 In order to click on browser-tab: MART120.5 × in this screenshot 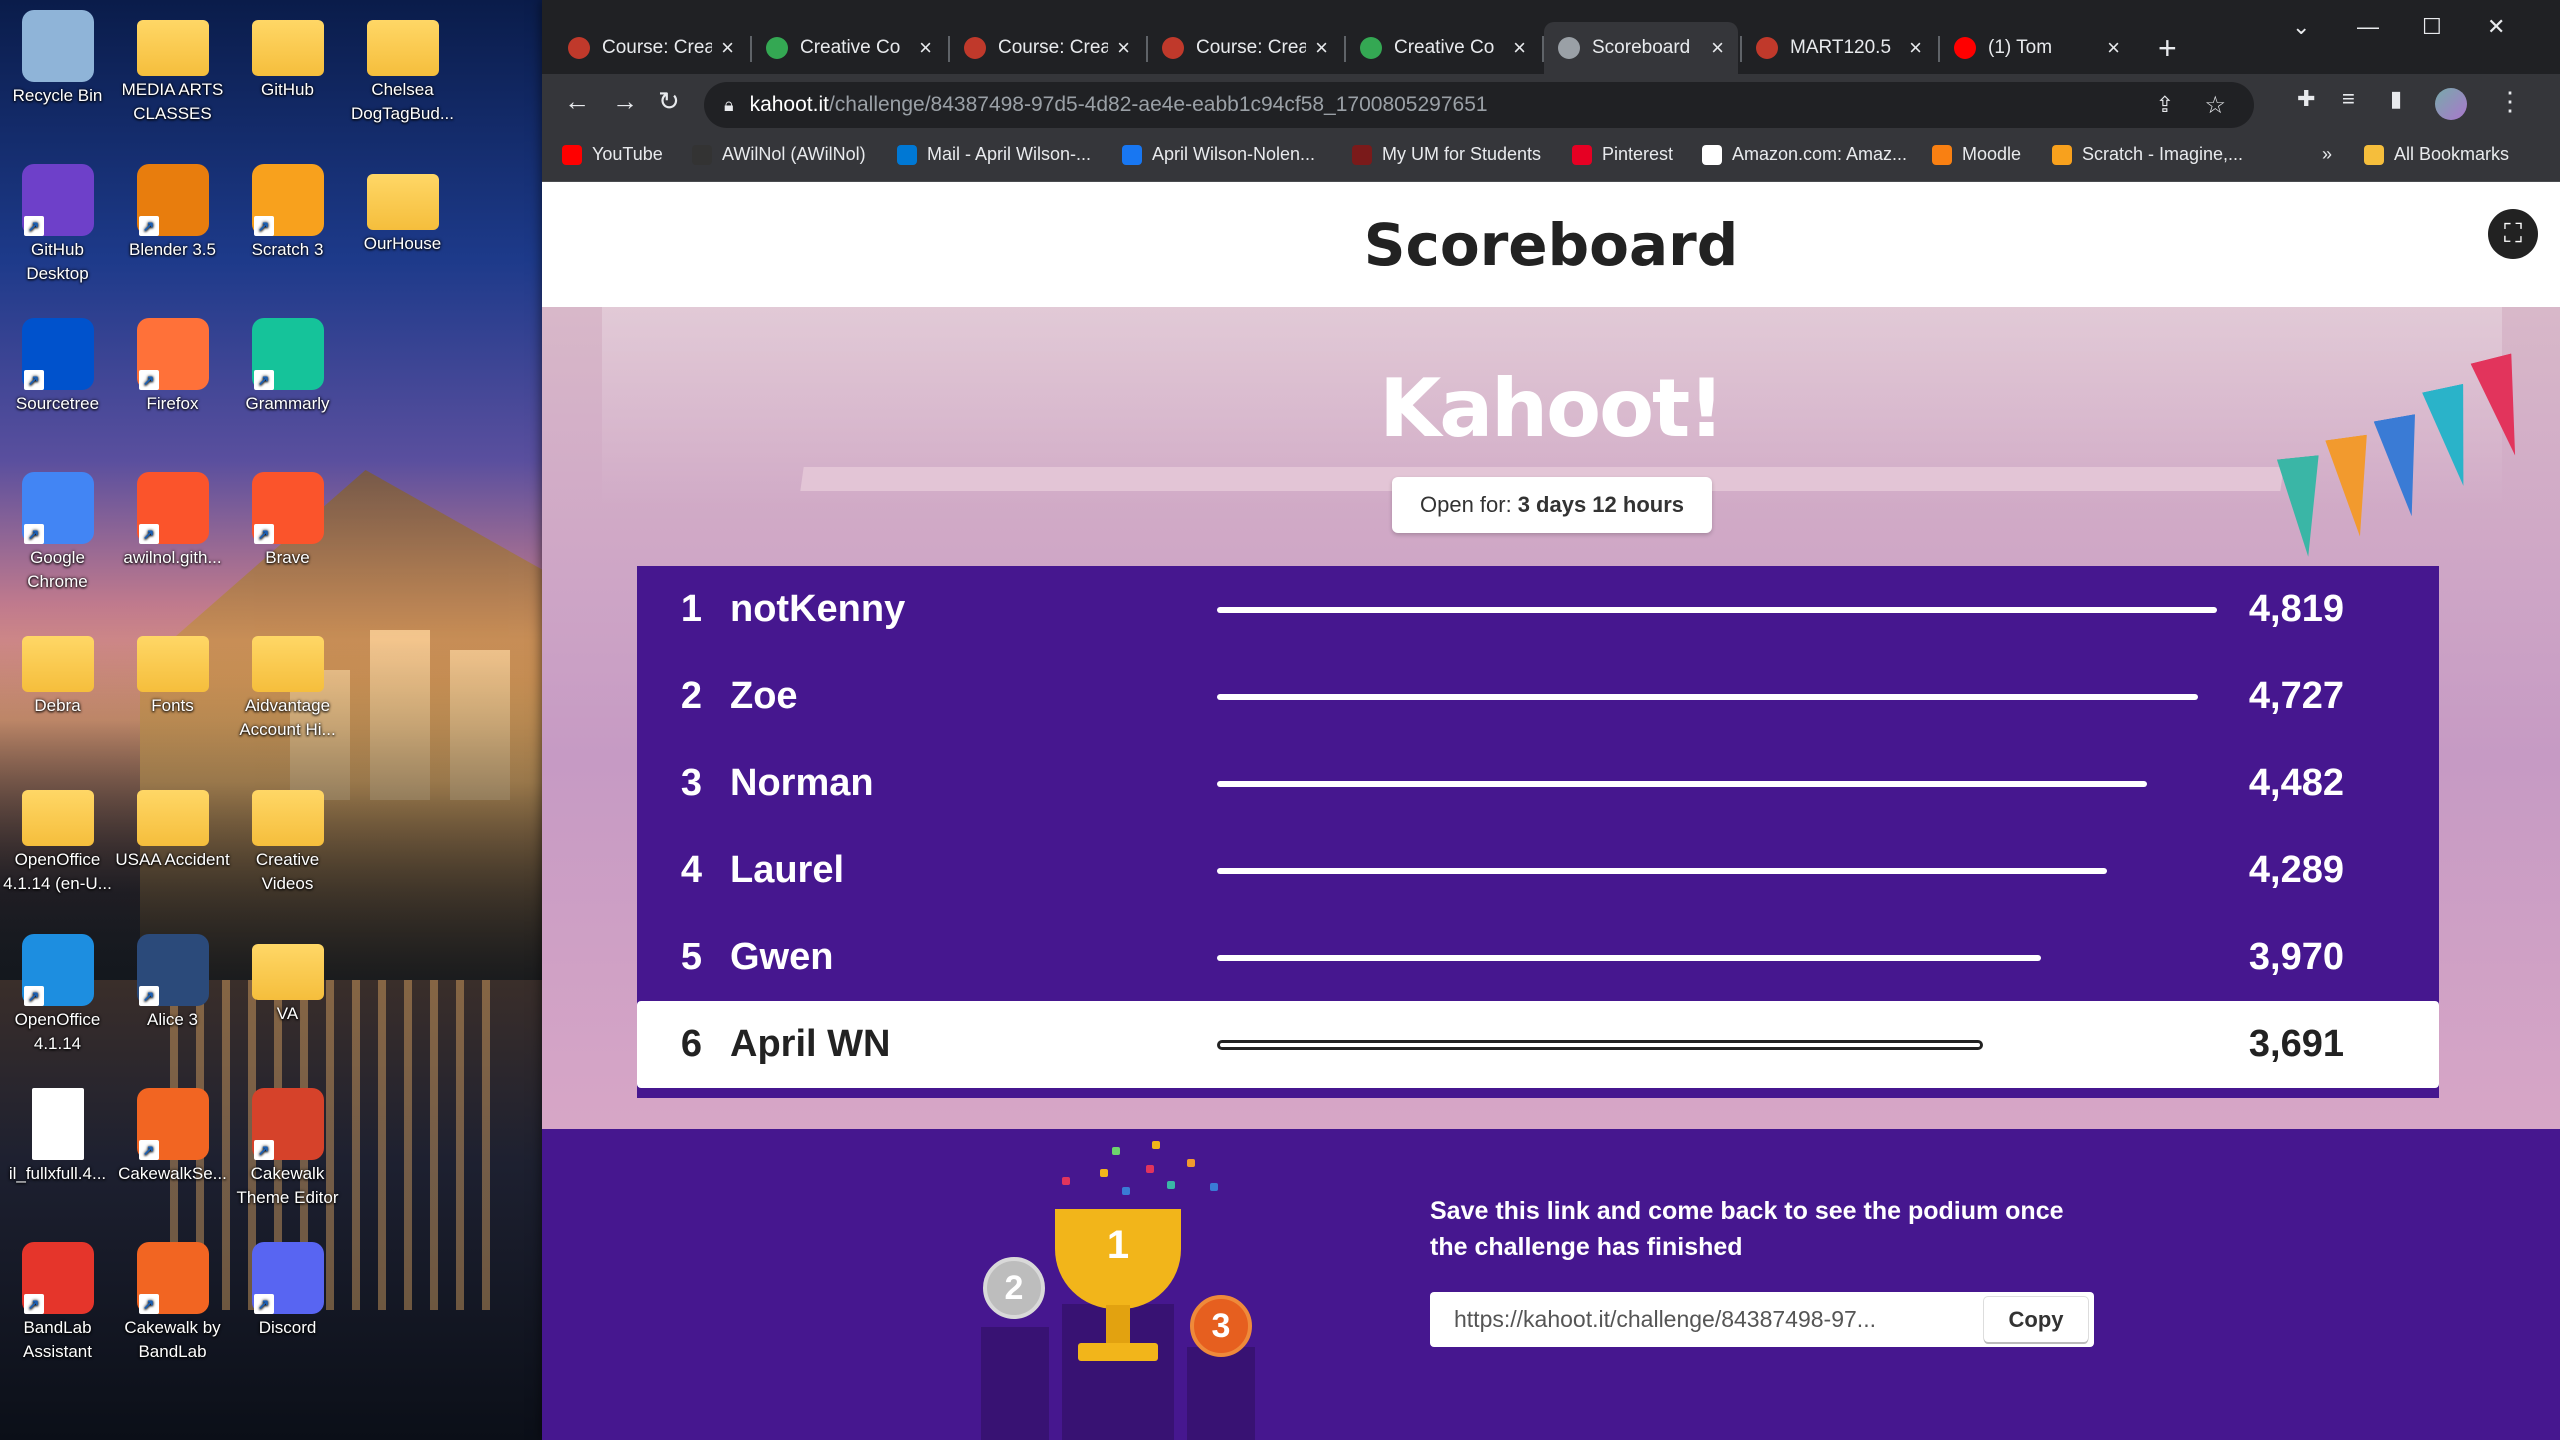, I will do `click(1839, 48)`.